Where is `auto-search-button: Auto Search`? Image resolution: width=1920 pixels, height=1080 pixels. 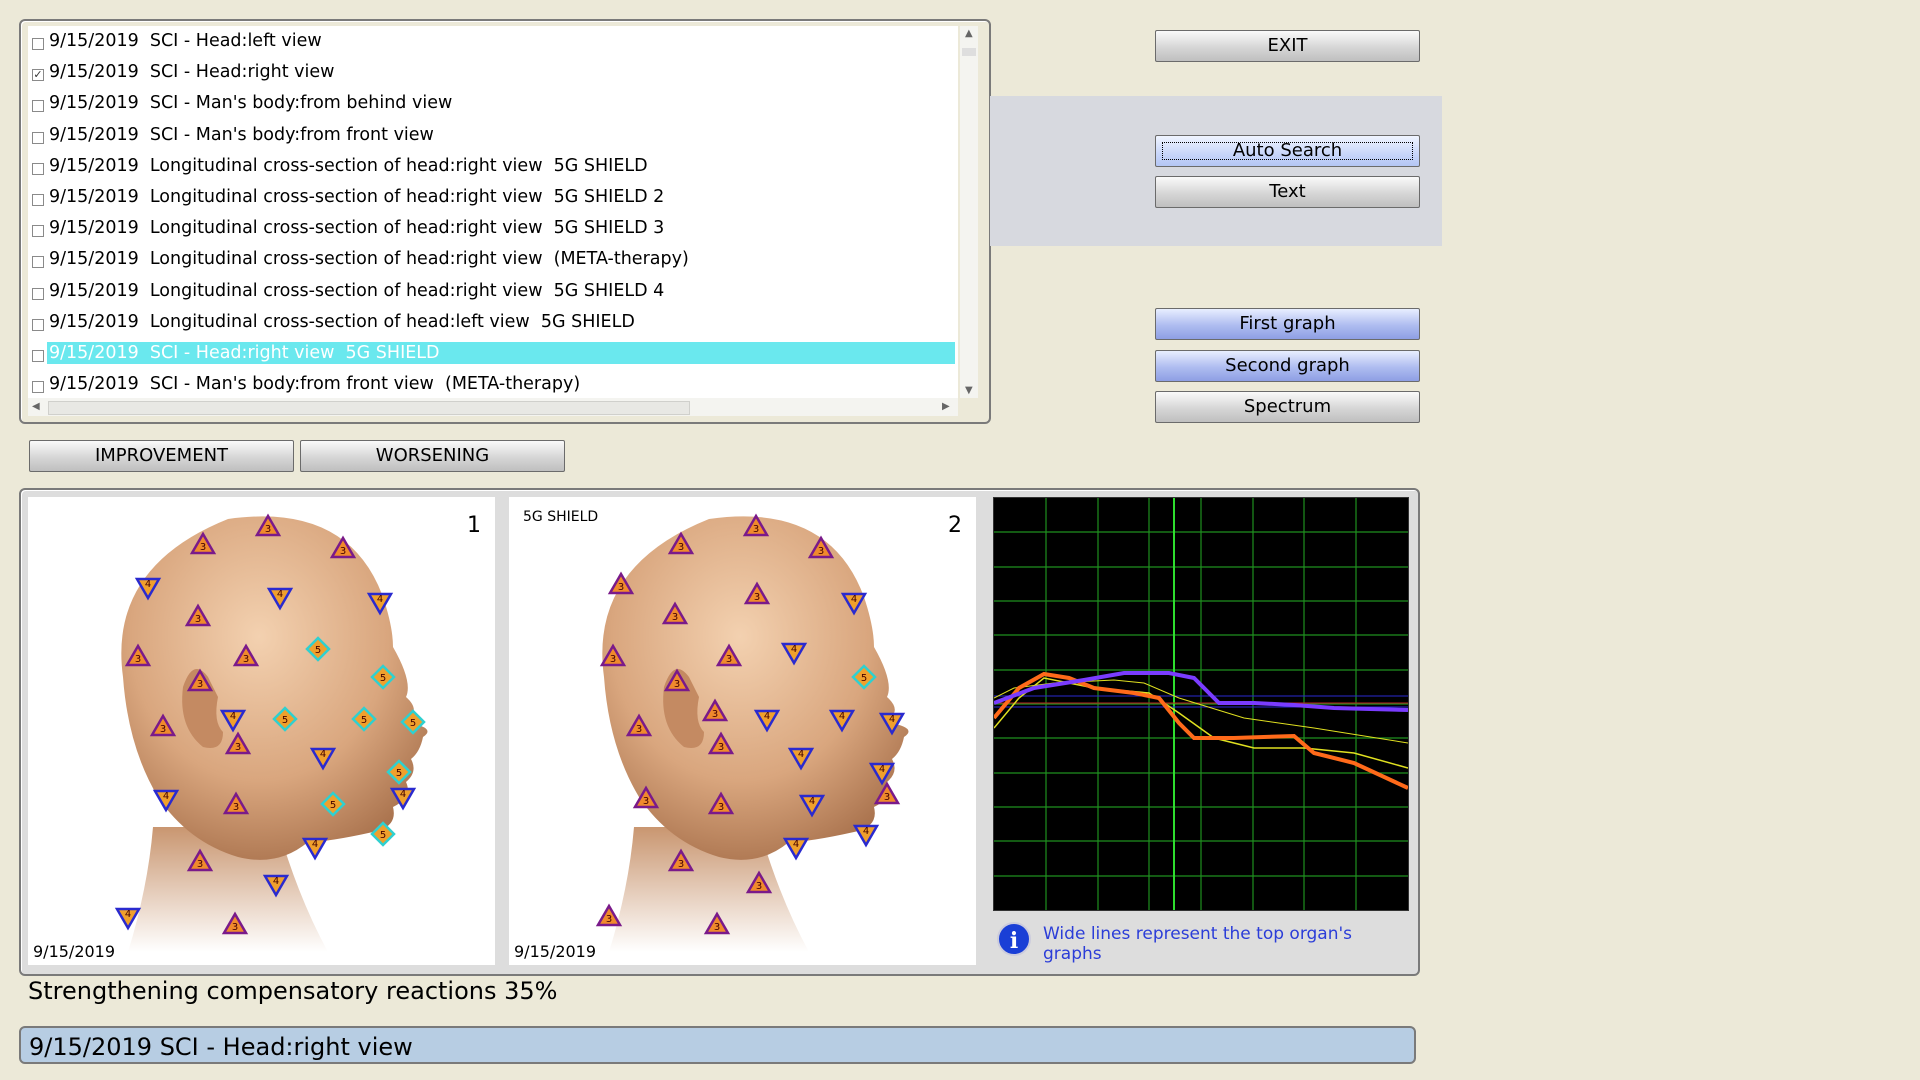 auto-search-button: Auto Search is located at coordinates (1287, 151).